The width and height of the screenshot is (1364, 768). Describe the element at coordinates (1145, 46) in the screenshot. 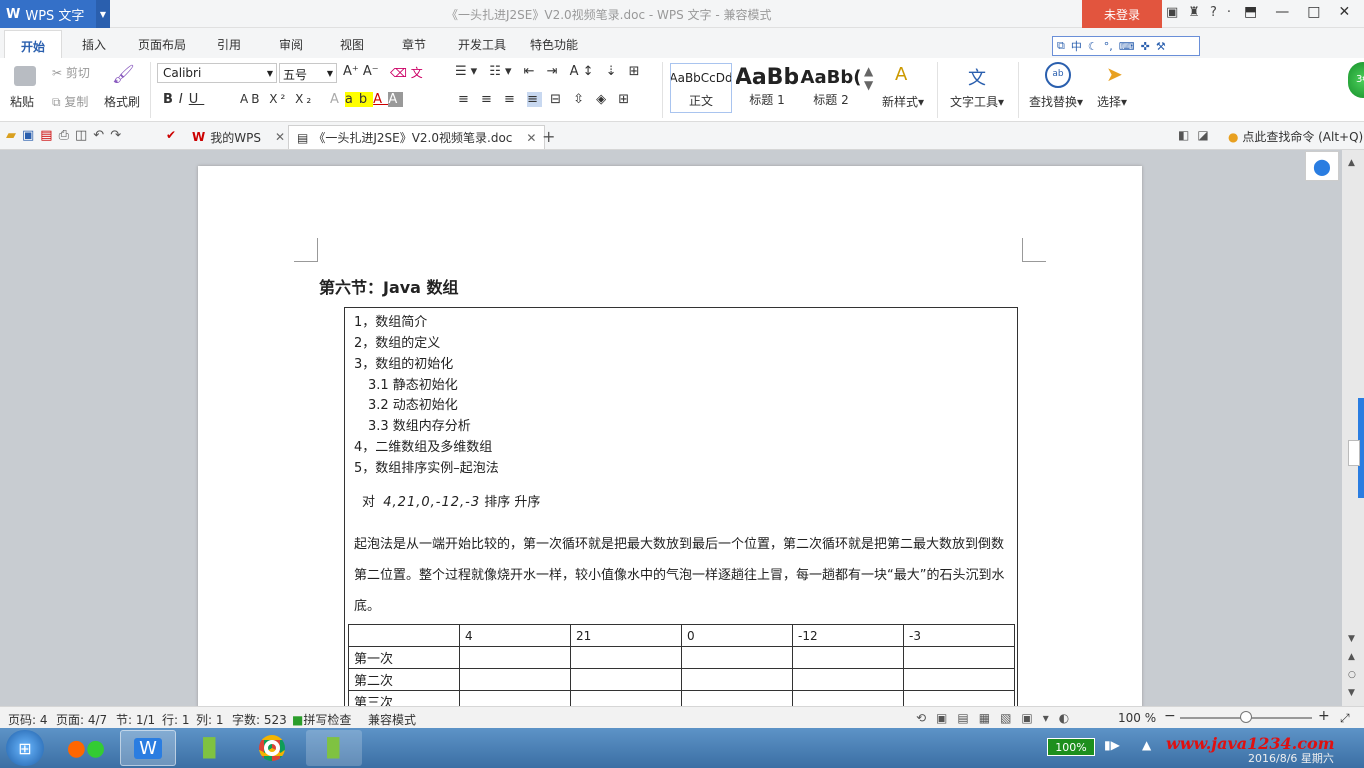

I see `settings-icon: ✜` at that location.